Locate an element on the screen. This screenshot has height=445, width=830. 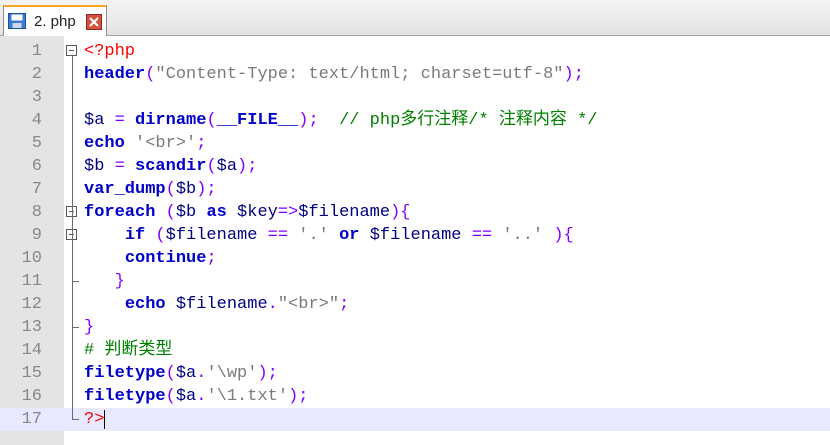
line-number: 13 is located at coordinates (31, 327).